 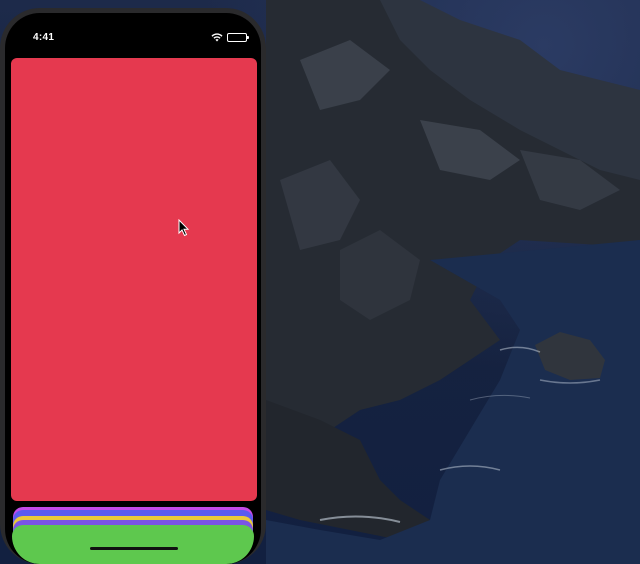 I want to click on phone-notch, so click(x=134, y=25).